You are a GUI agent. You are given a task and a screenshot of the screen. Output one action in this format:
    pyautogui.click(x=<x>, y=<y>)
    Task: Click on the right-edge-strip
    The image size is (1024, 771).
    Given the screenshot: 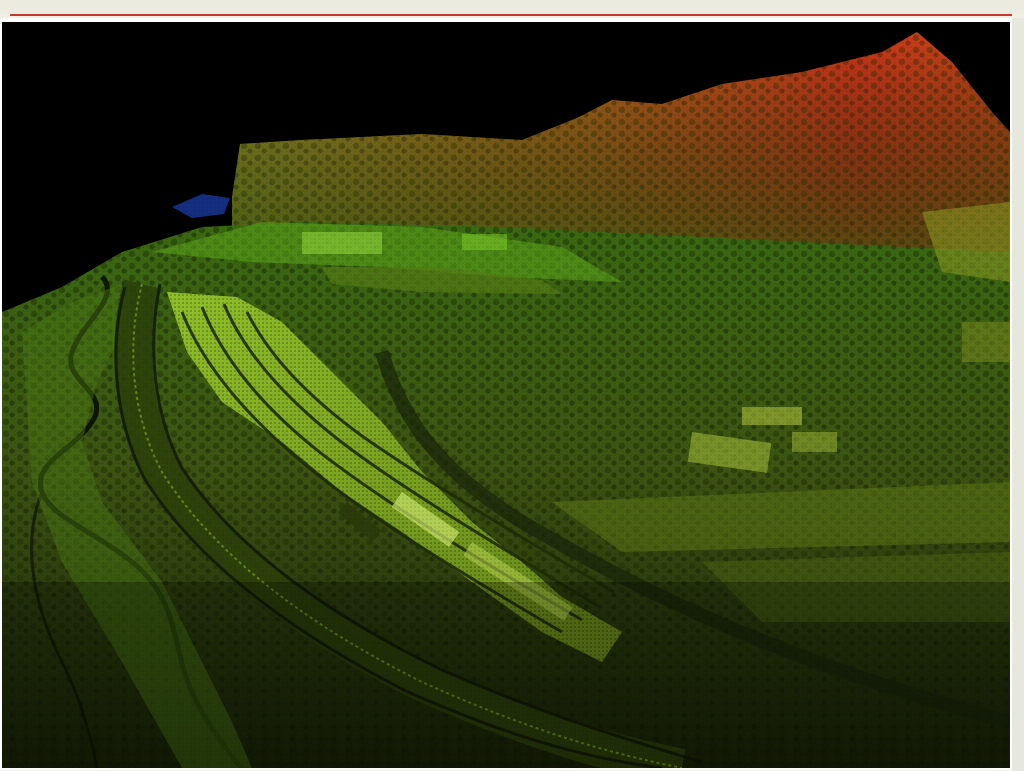 What is the action you would take?
    pyautogui.click(x=1018, y=394)
    